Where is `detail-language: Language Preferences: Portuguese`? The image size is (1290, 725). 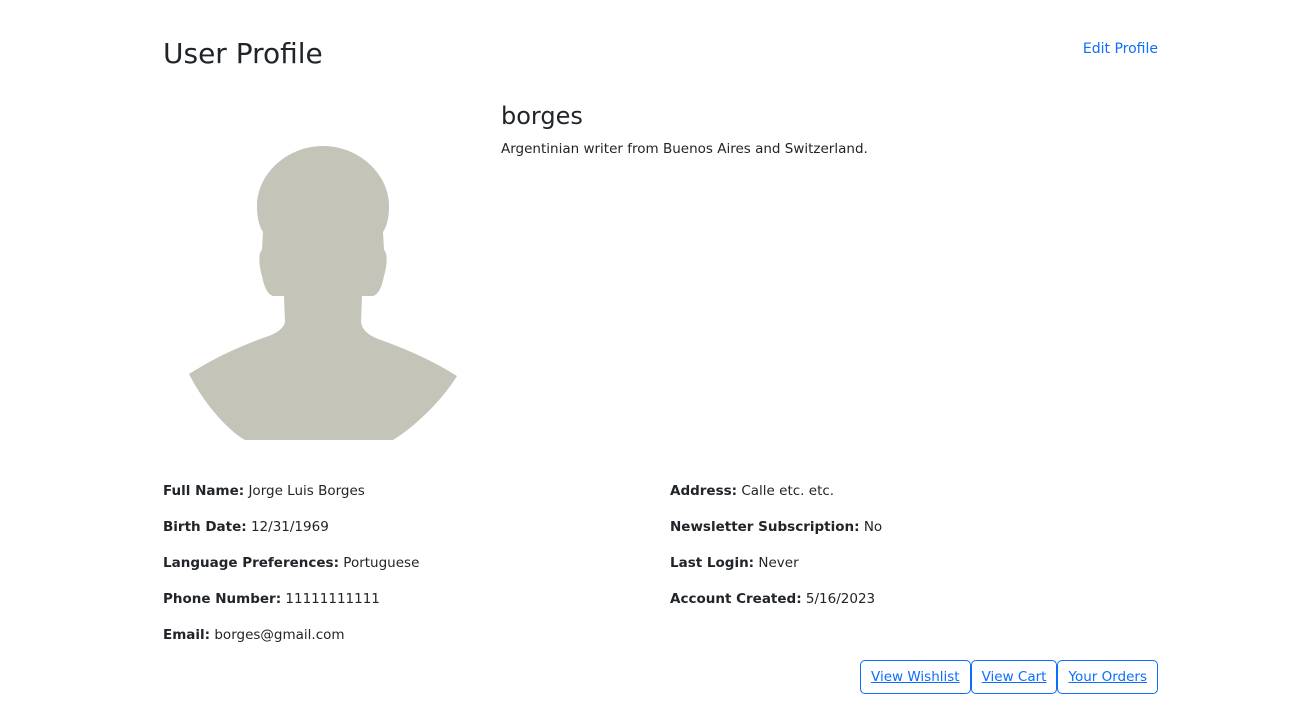 detail-language: Language Preferences: Portuguese is located at coordinates (403, 571).